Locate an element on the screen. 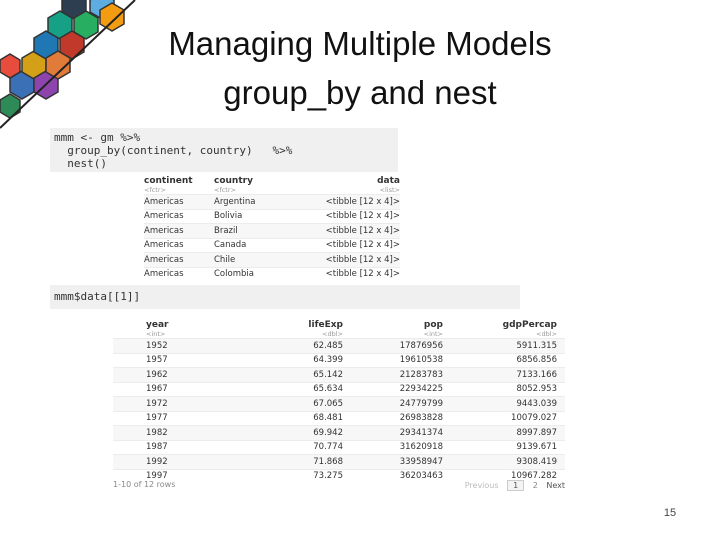 This screenshot has width=720, height=540. table-cell: 1952 is located at coordinates (163, 345).